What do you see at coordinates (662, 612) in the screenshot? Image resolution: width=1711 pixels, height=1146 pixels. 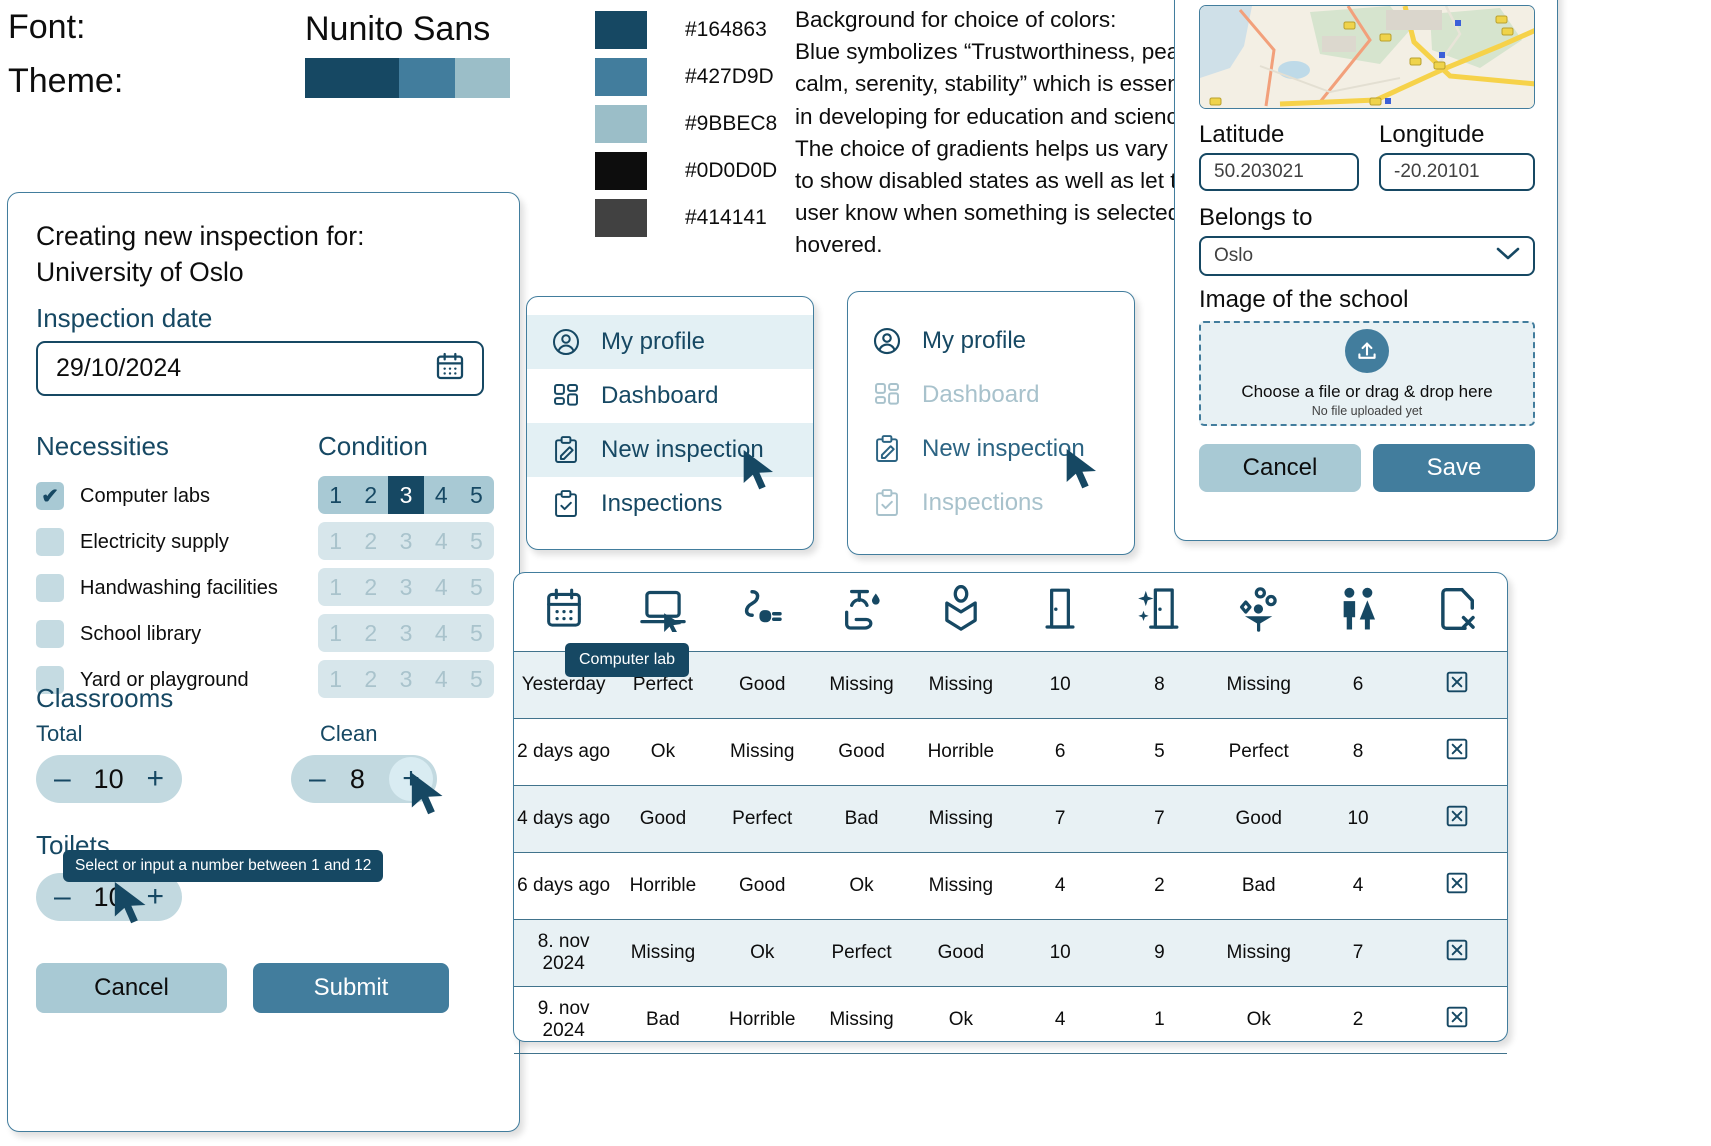 I see `column-computer-lab` at bounding box center [662, 612].